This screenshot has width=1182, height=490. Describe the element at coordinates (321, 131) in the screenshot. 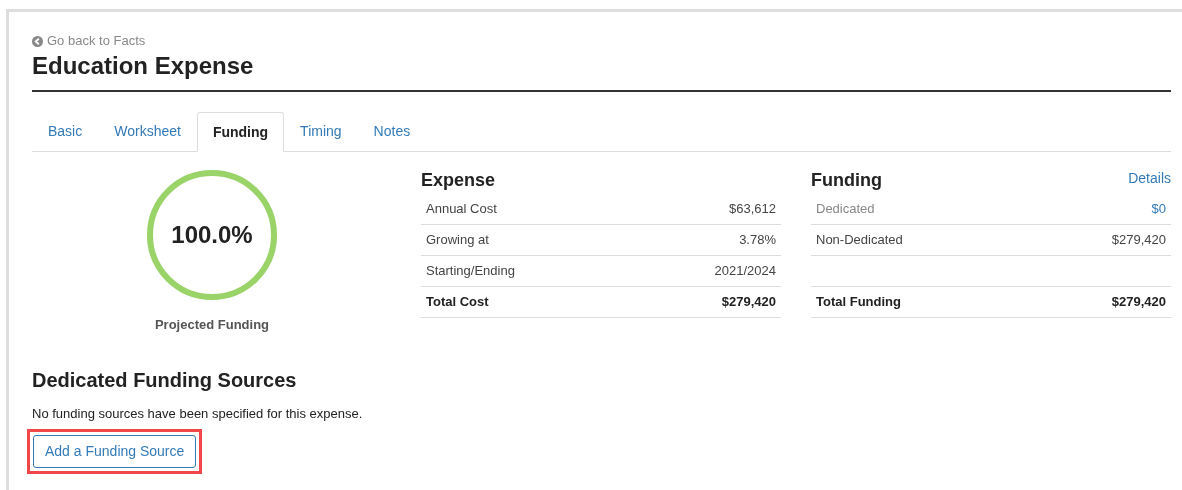

I see `tab: Timing` at that location.